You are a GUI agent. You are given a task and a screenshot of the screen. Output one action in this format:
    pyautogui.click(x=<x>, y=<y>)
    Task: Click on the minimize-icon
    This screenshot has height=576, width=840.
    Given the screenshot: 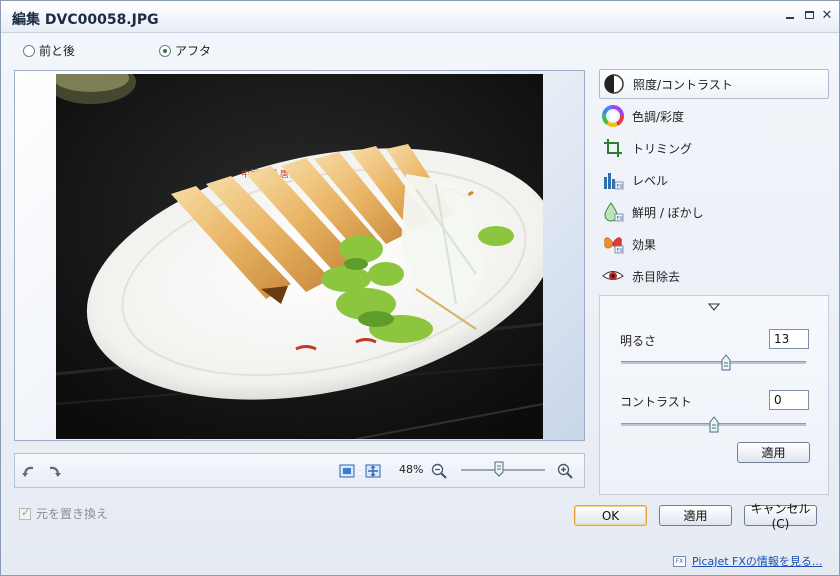 What is the action you would take?
    pyautogui.click(x=790, y=18)
    